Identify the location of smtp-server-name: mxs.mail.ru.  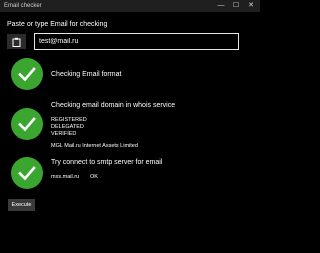
(65, 177).